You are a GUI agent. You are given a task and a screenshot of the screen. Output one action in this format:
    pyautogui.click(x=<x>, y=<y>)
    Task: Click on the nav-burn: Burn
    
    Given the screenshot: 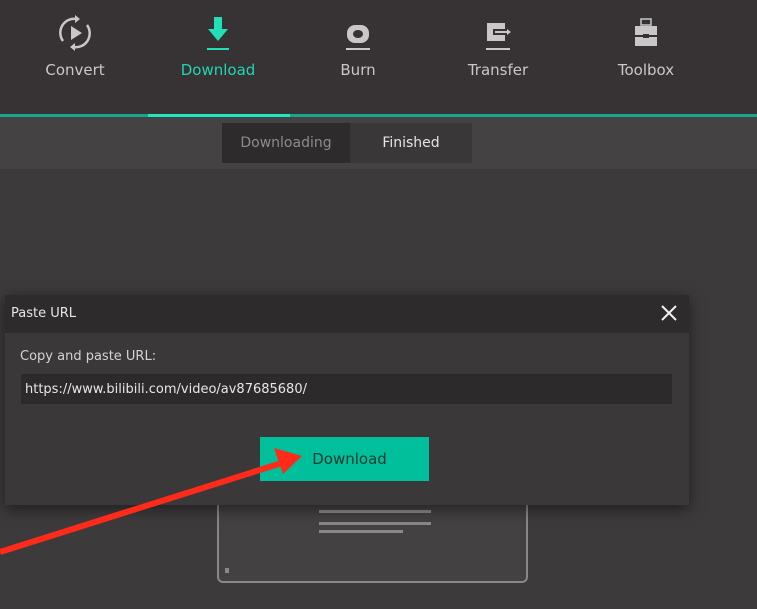 What is the action you would take?
    pyautogui.click(x=358, y=44)
    